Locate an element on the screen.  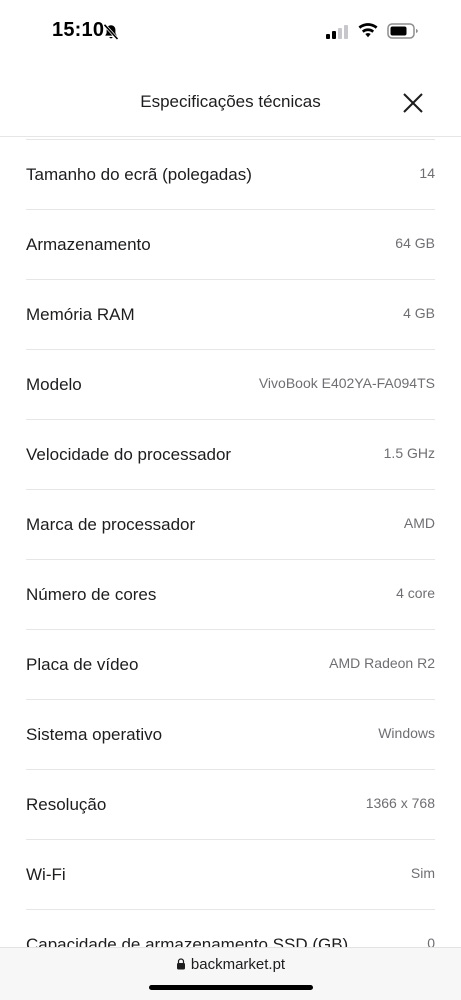
spec-row-os: Sistema operativo Windows is located at coordinates (230, 735).